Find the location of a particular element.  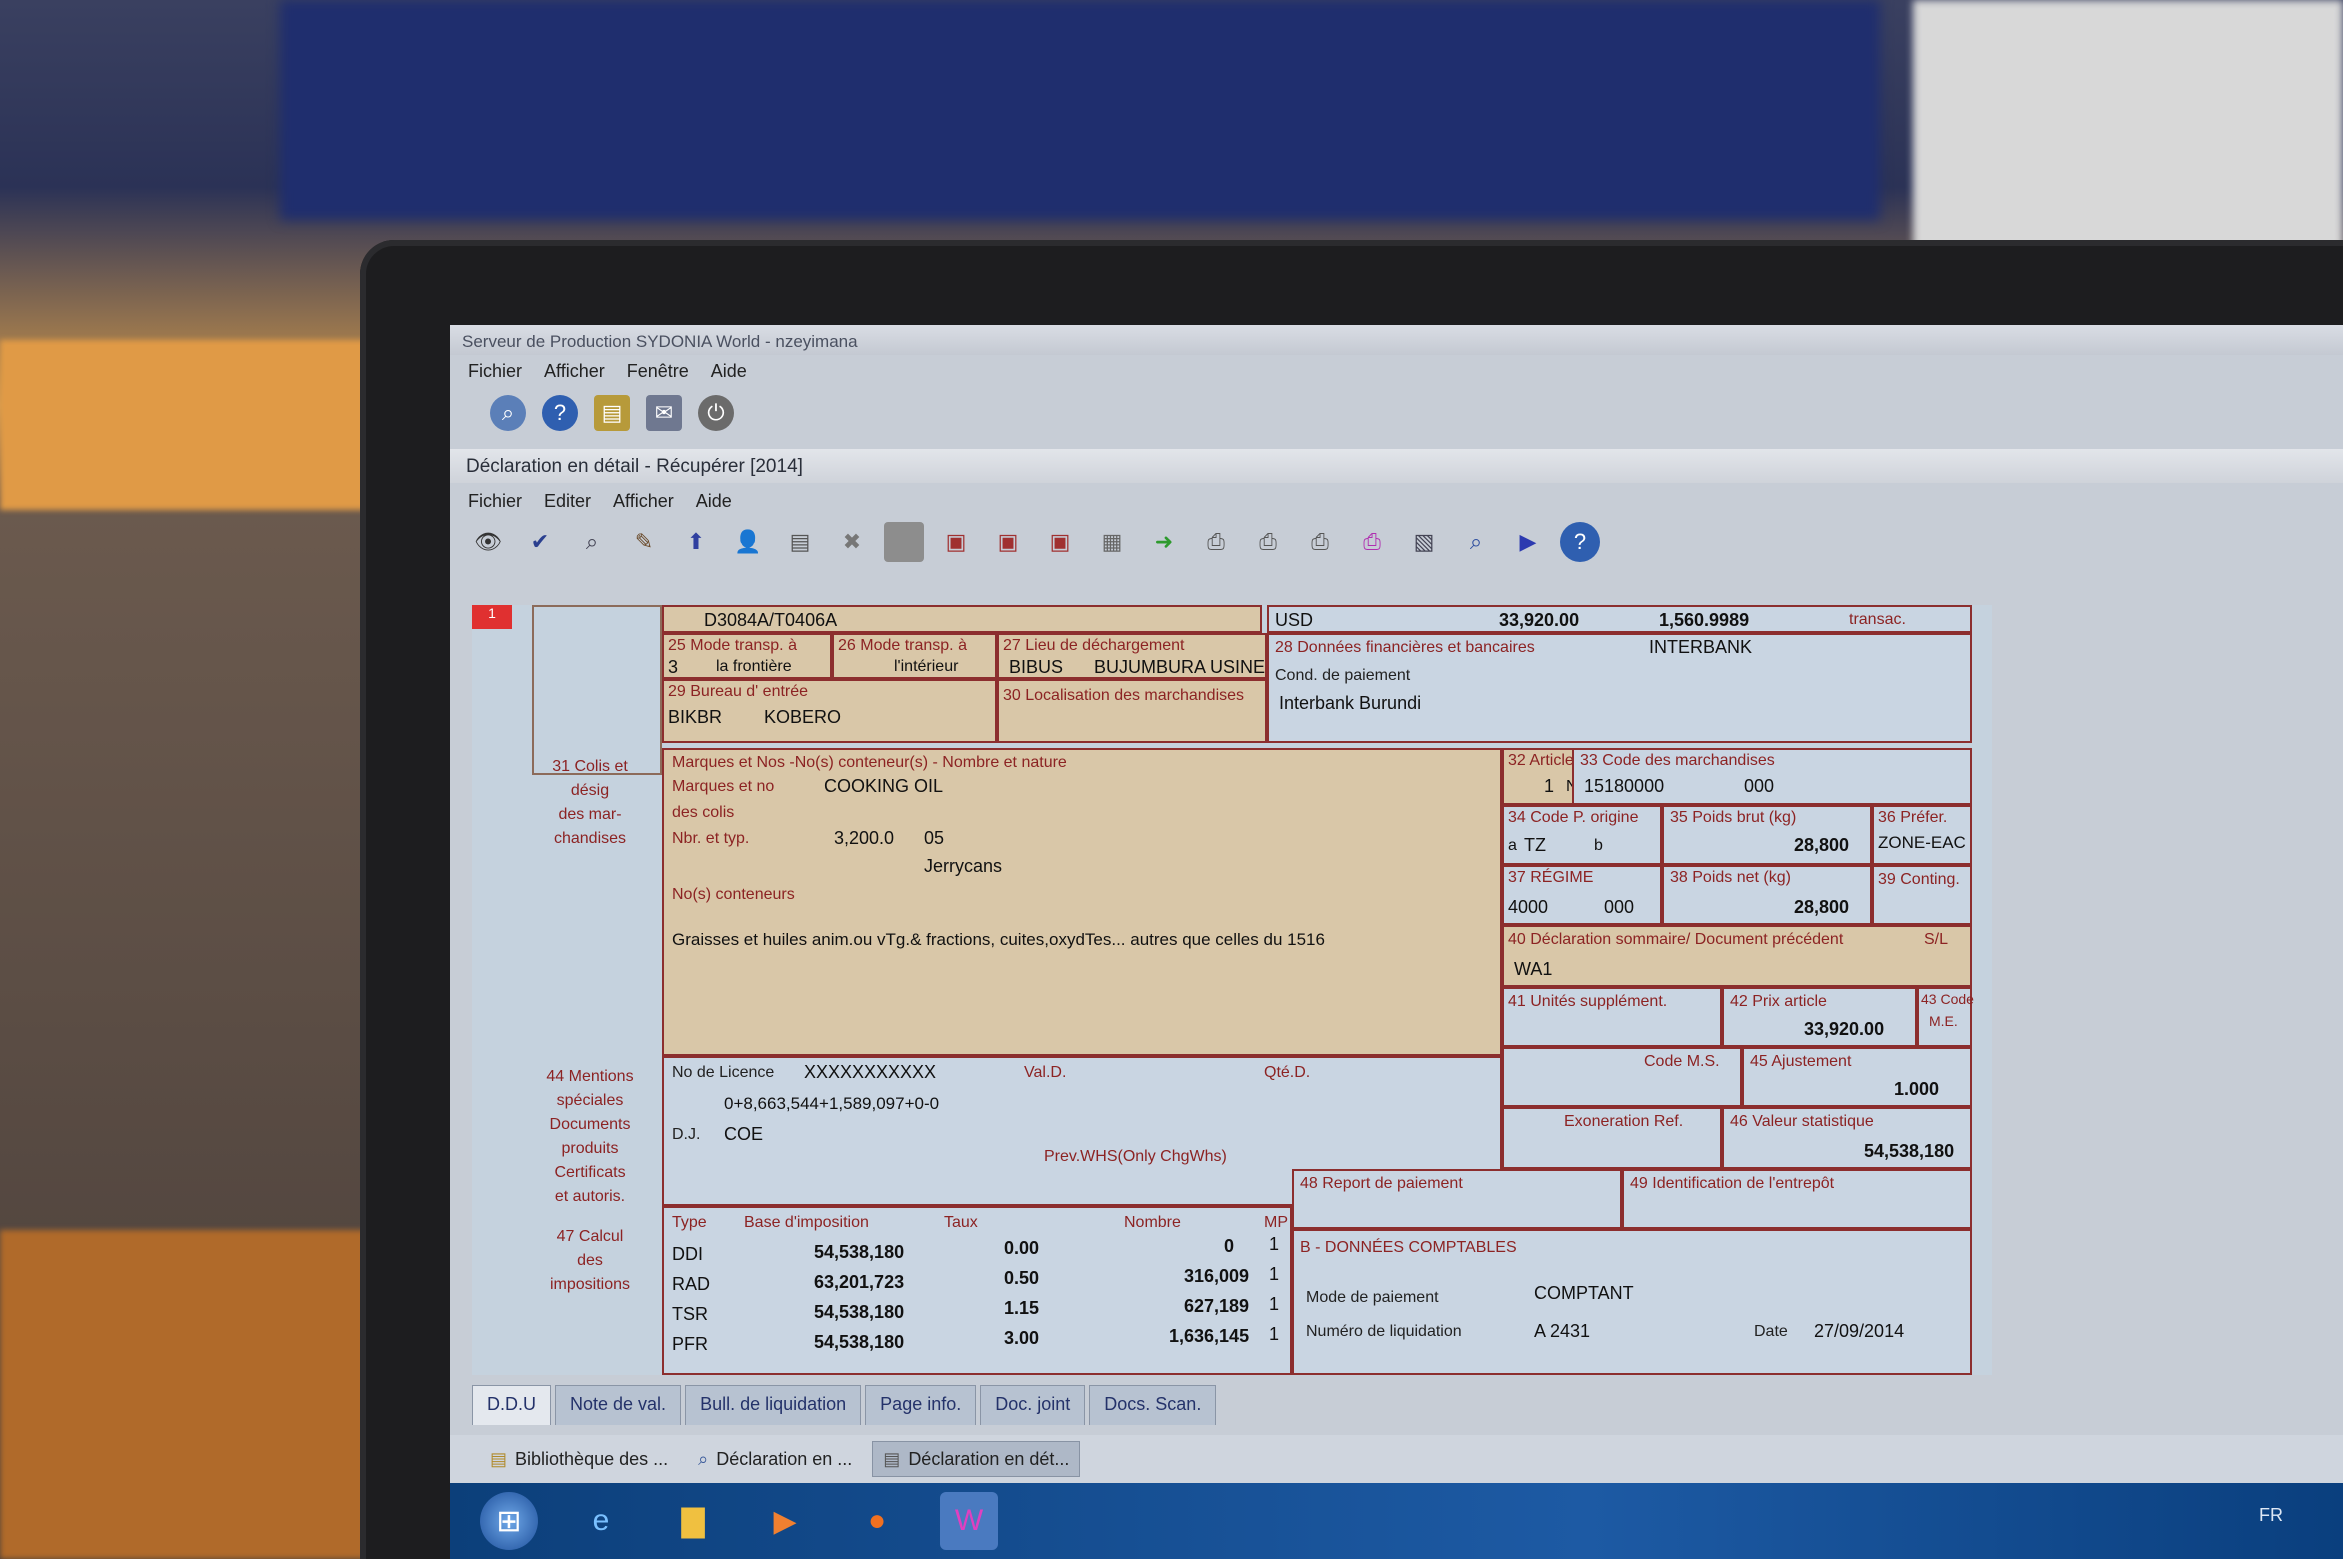

inner-menu-afficher: Afficher is located at coordinates (643, 501).